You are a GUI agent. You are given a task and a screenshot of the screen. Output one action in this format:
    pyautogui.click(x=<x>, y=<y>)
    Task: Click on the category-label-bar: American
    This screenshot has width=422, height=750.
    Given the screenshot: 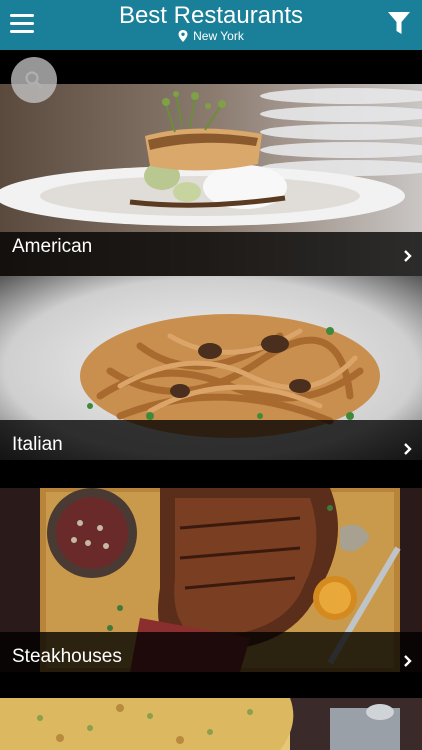 What is the action you would take?
    pyautogui.click(x=211, y=254)
    